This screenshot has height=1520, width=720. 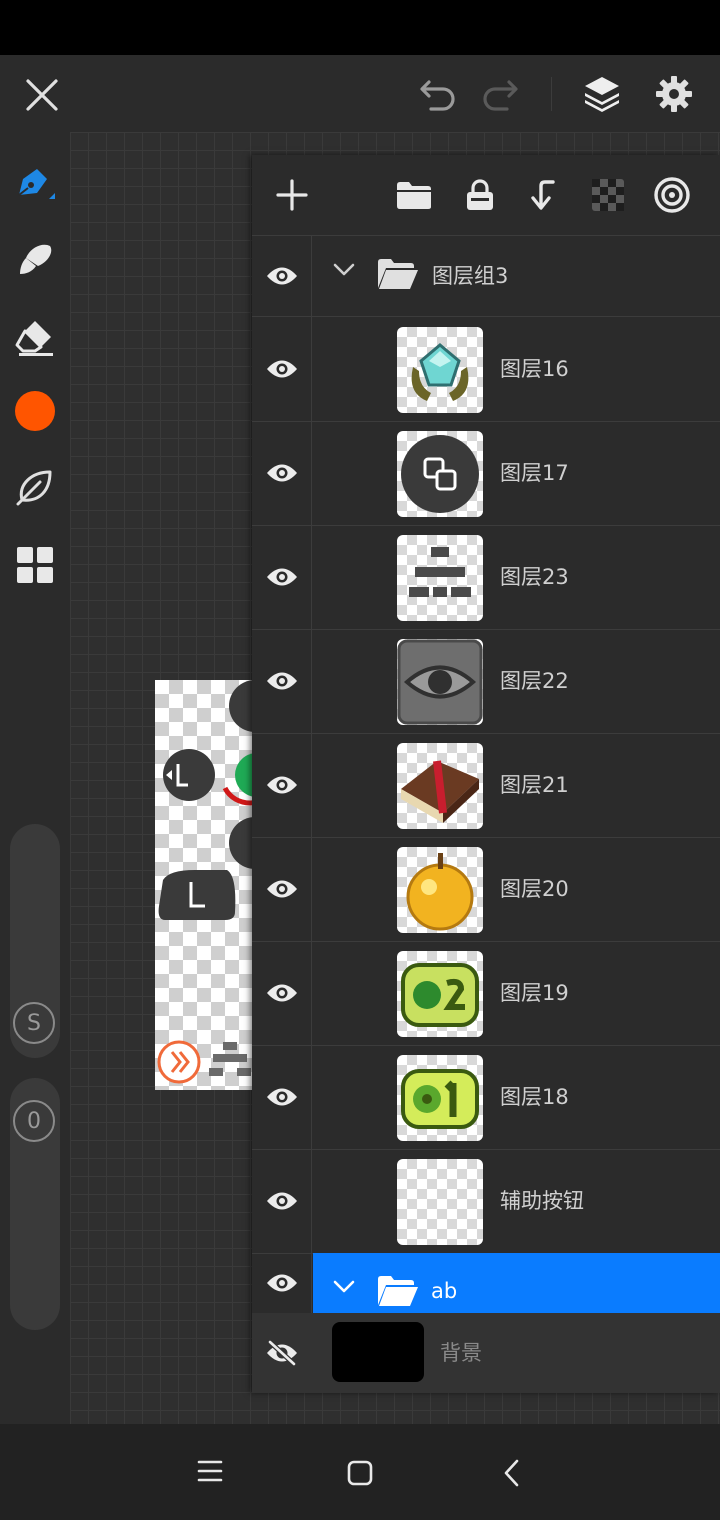 I want to click on top-bar, so click(x=360, y=93).